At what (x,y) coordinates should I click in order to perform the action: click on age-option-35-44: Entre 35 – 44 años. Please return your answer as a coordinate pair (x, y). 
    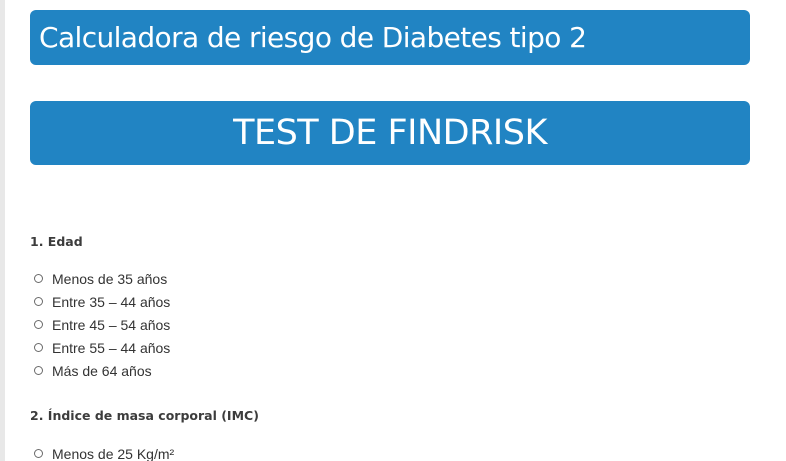
    Looking at the image, I should click on (102, 301).